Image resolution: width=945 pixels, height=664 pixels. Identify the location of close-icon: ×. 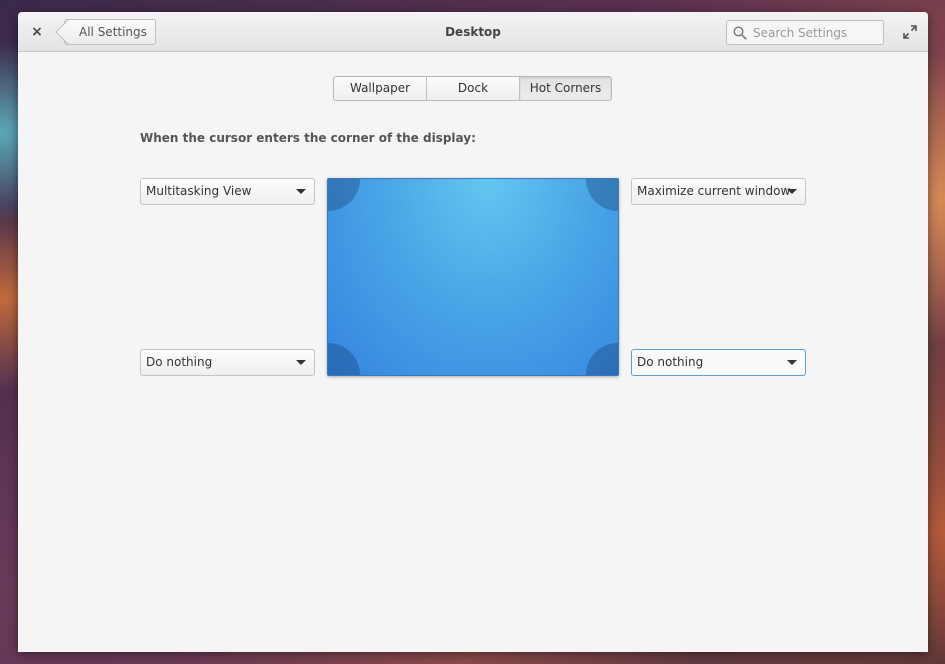
(37, 32).